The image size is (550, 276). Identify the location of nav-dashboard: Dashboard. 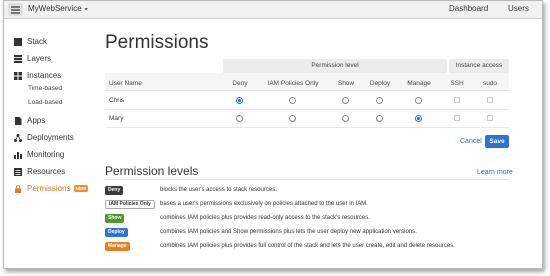
(468, 8).